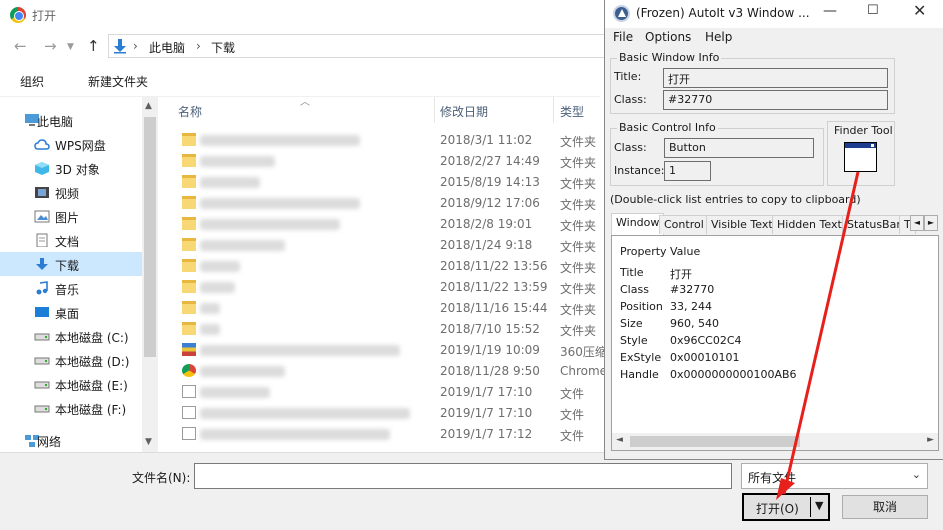 This screenshot has width=943, height=530. I want to click on column-header-type: 类型, so click(572, 111).